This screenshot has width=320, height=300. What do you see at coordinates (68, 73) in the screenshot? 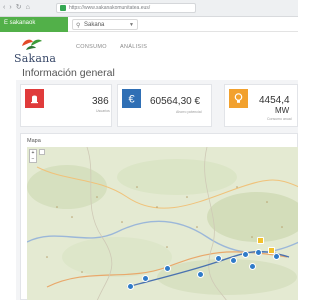
I see `section-title: Información general` at bounding box center [68, 73].